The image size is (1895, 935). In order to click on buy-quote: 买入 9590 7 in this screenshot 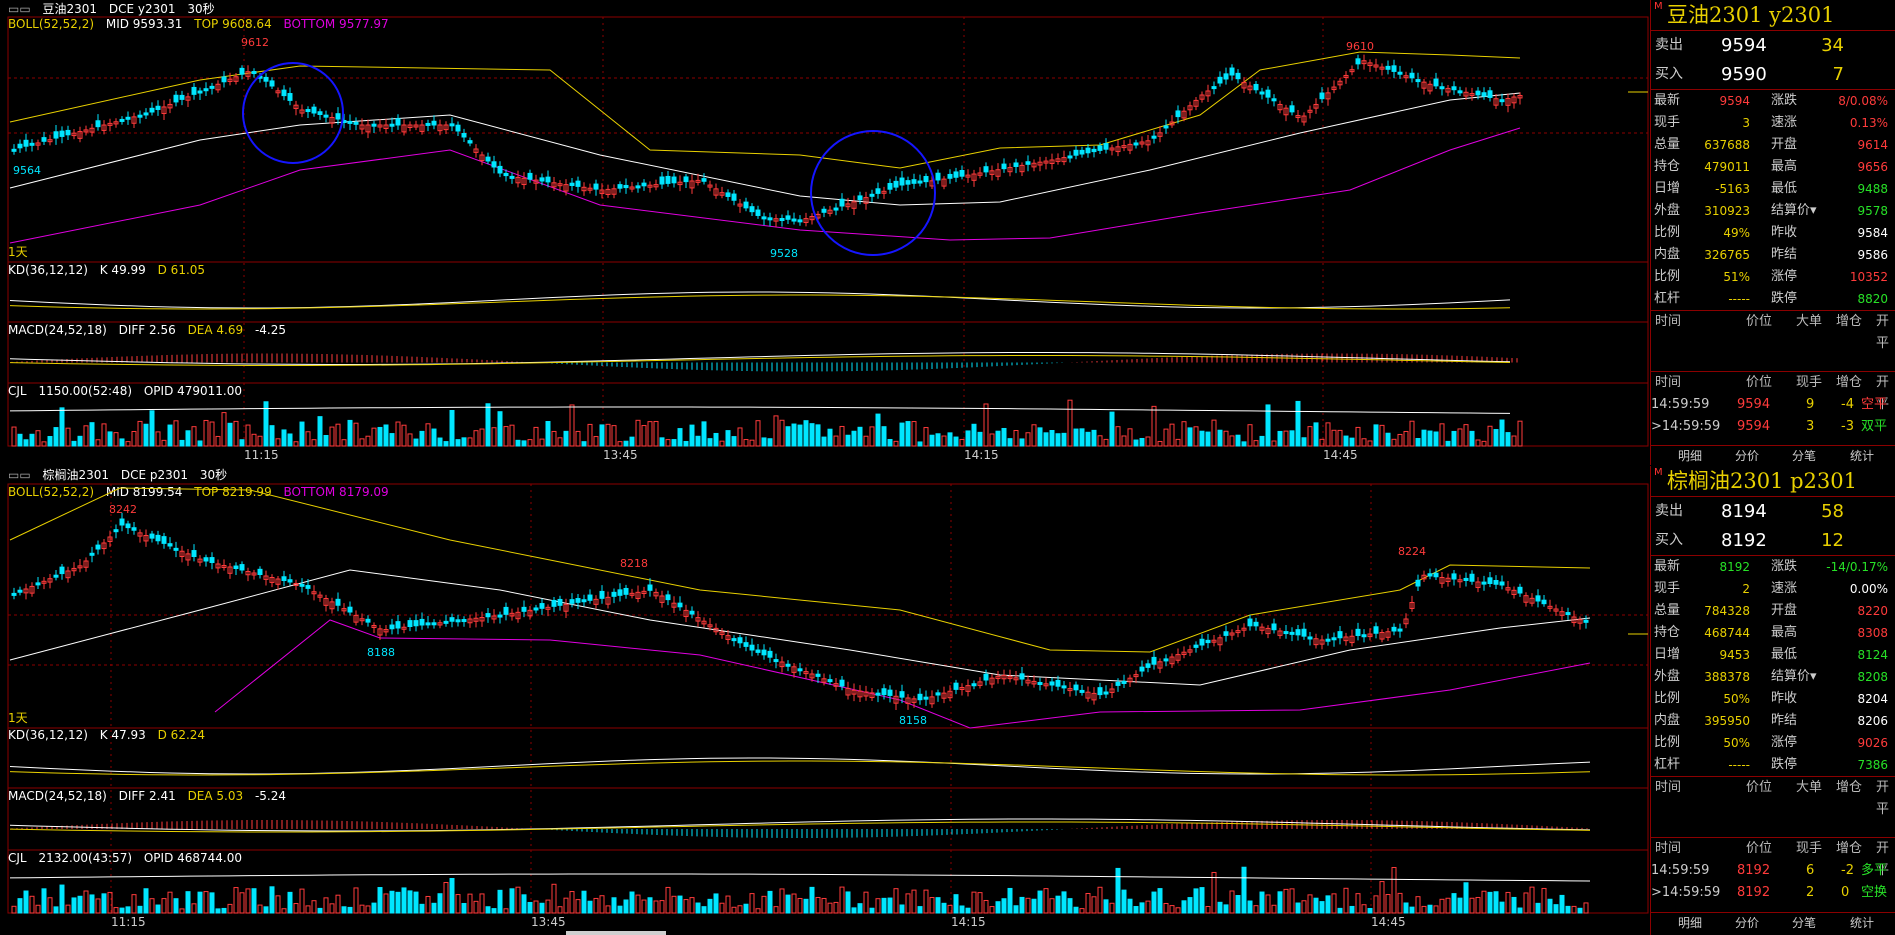, I will do `click(1773, 75)`.